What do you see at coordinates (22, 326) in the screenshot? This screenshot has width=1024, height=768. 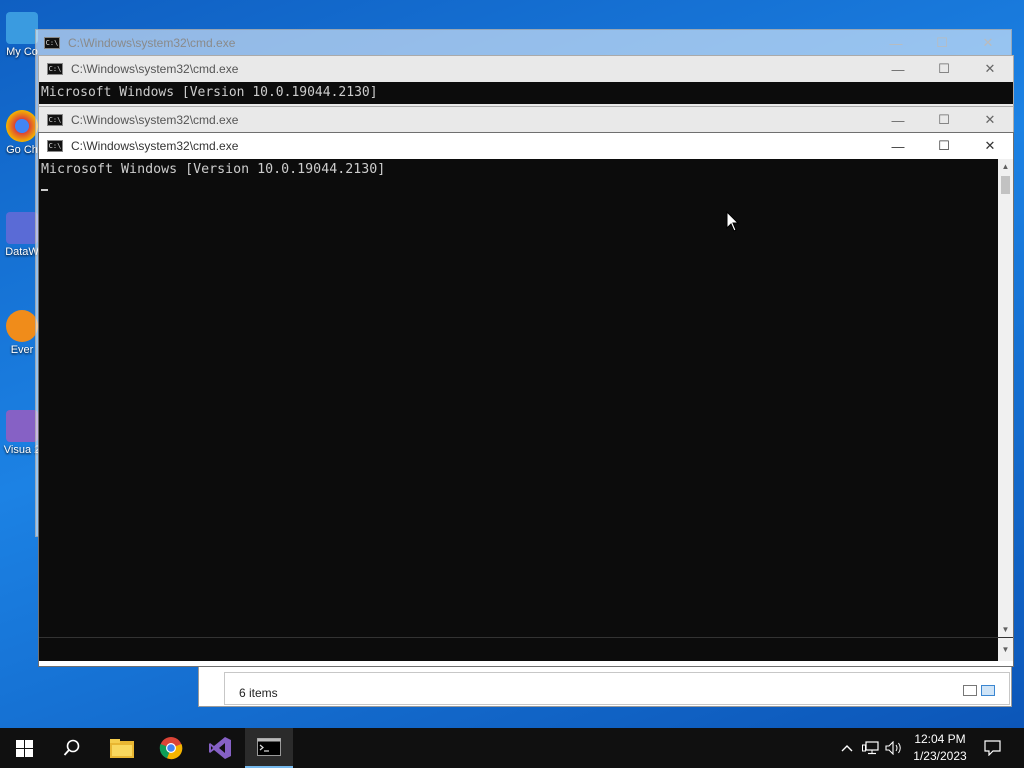 I see `everything-icon` at bounding box center [22, 326].